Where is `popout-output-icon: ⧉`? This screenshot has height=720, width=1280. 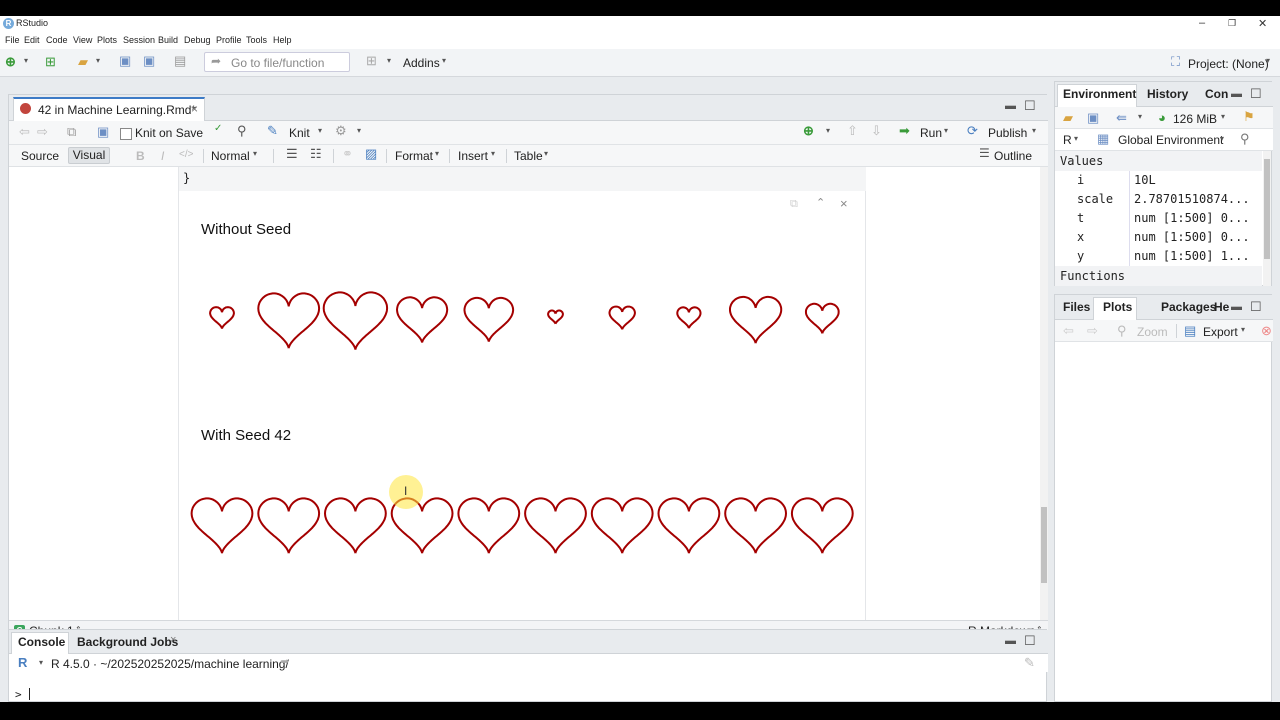
popout-output-icon: ⧉ is located at coordinates (794, 204).